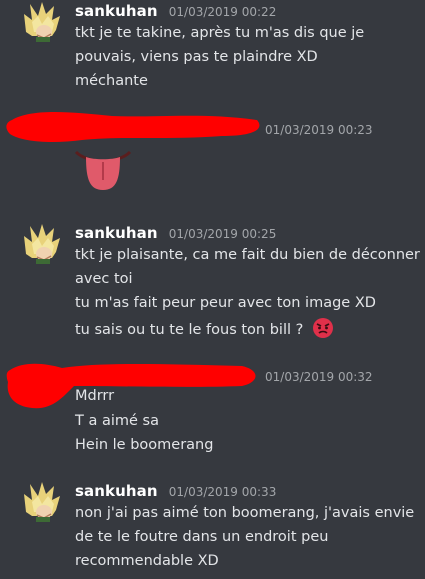 The width and height of the screenshot is (425, 579). What do you see at coordinates (117, 421) in the screenshot?
I see `message-text: T a aimé sa` at bounding box center [117, 421].